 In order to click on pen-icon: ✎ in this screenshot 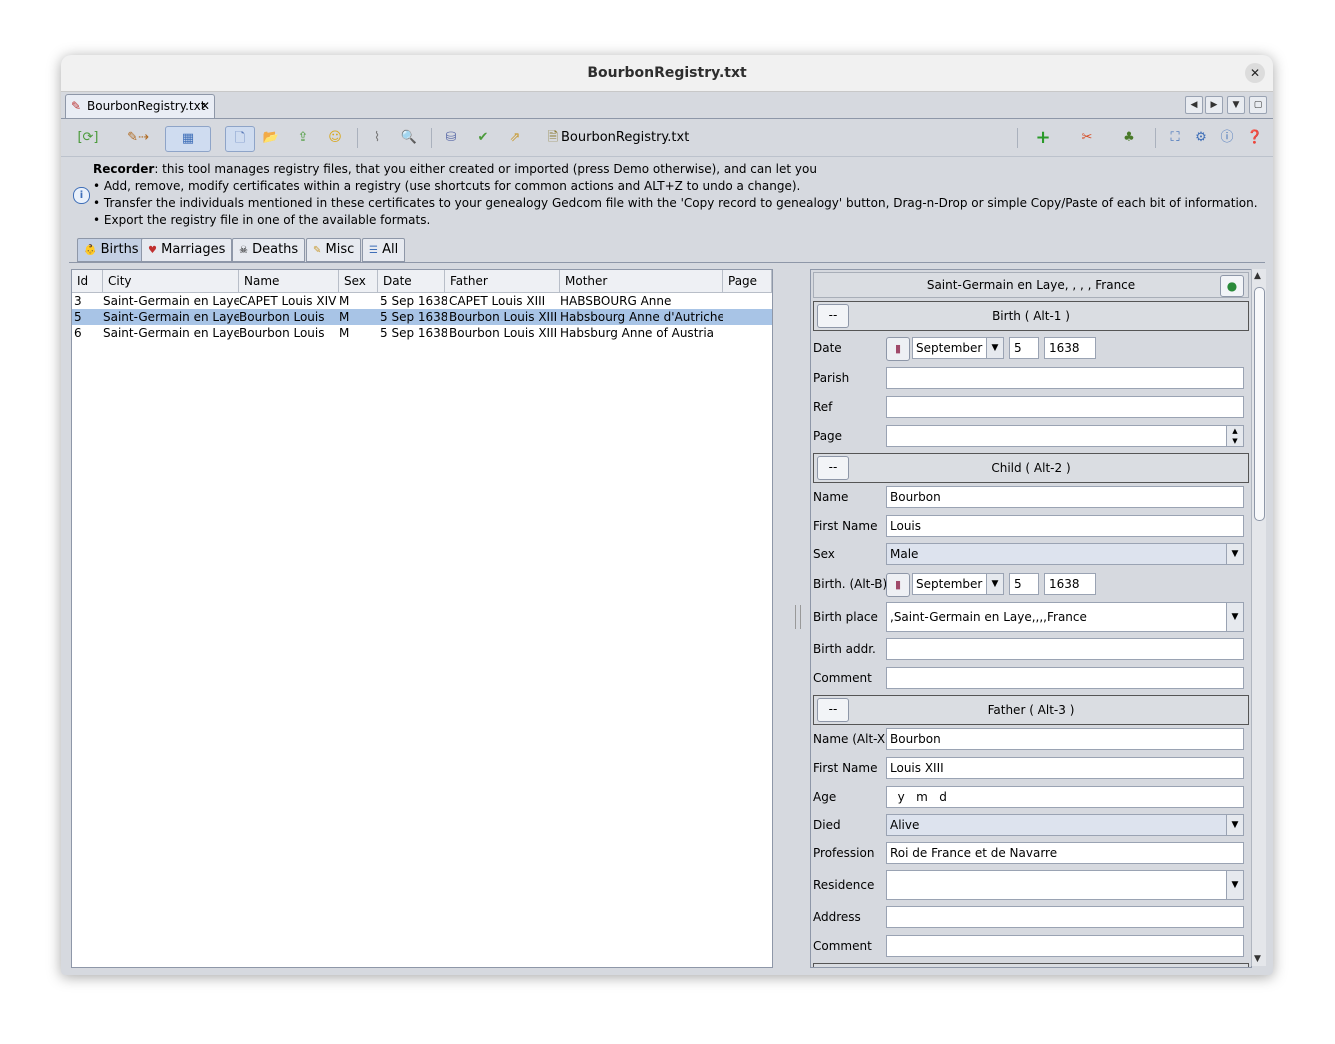, I will do `click(76, 106)`.